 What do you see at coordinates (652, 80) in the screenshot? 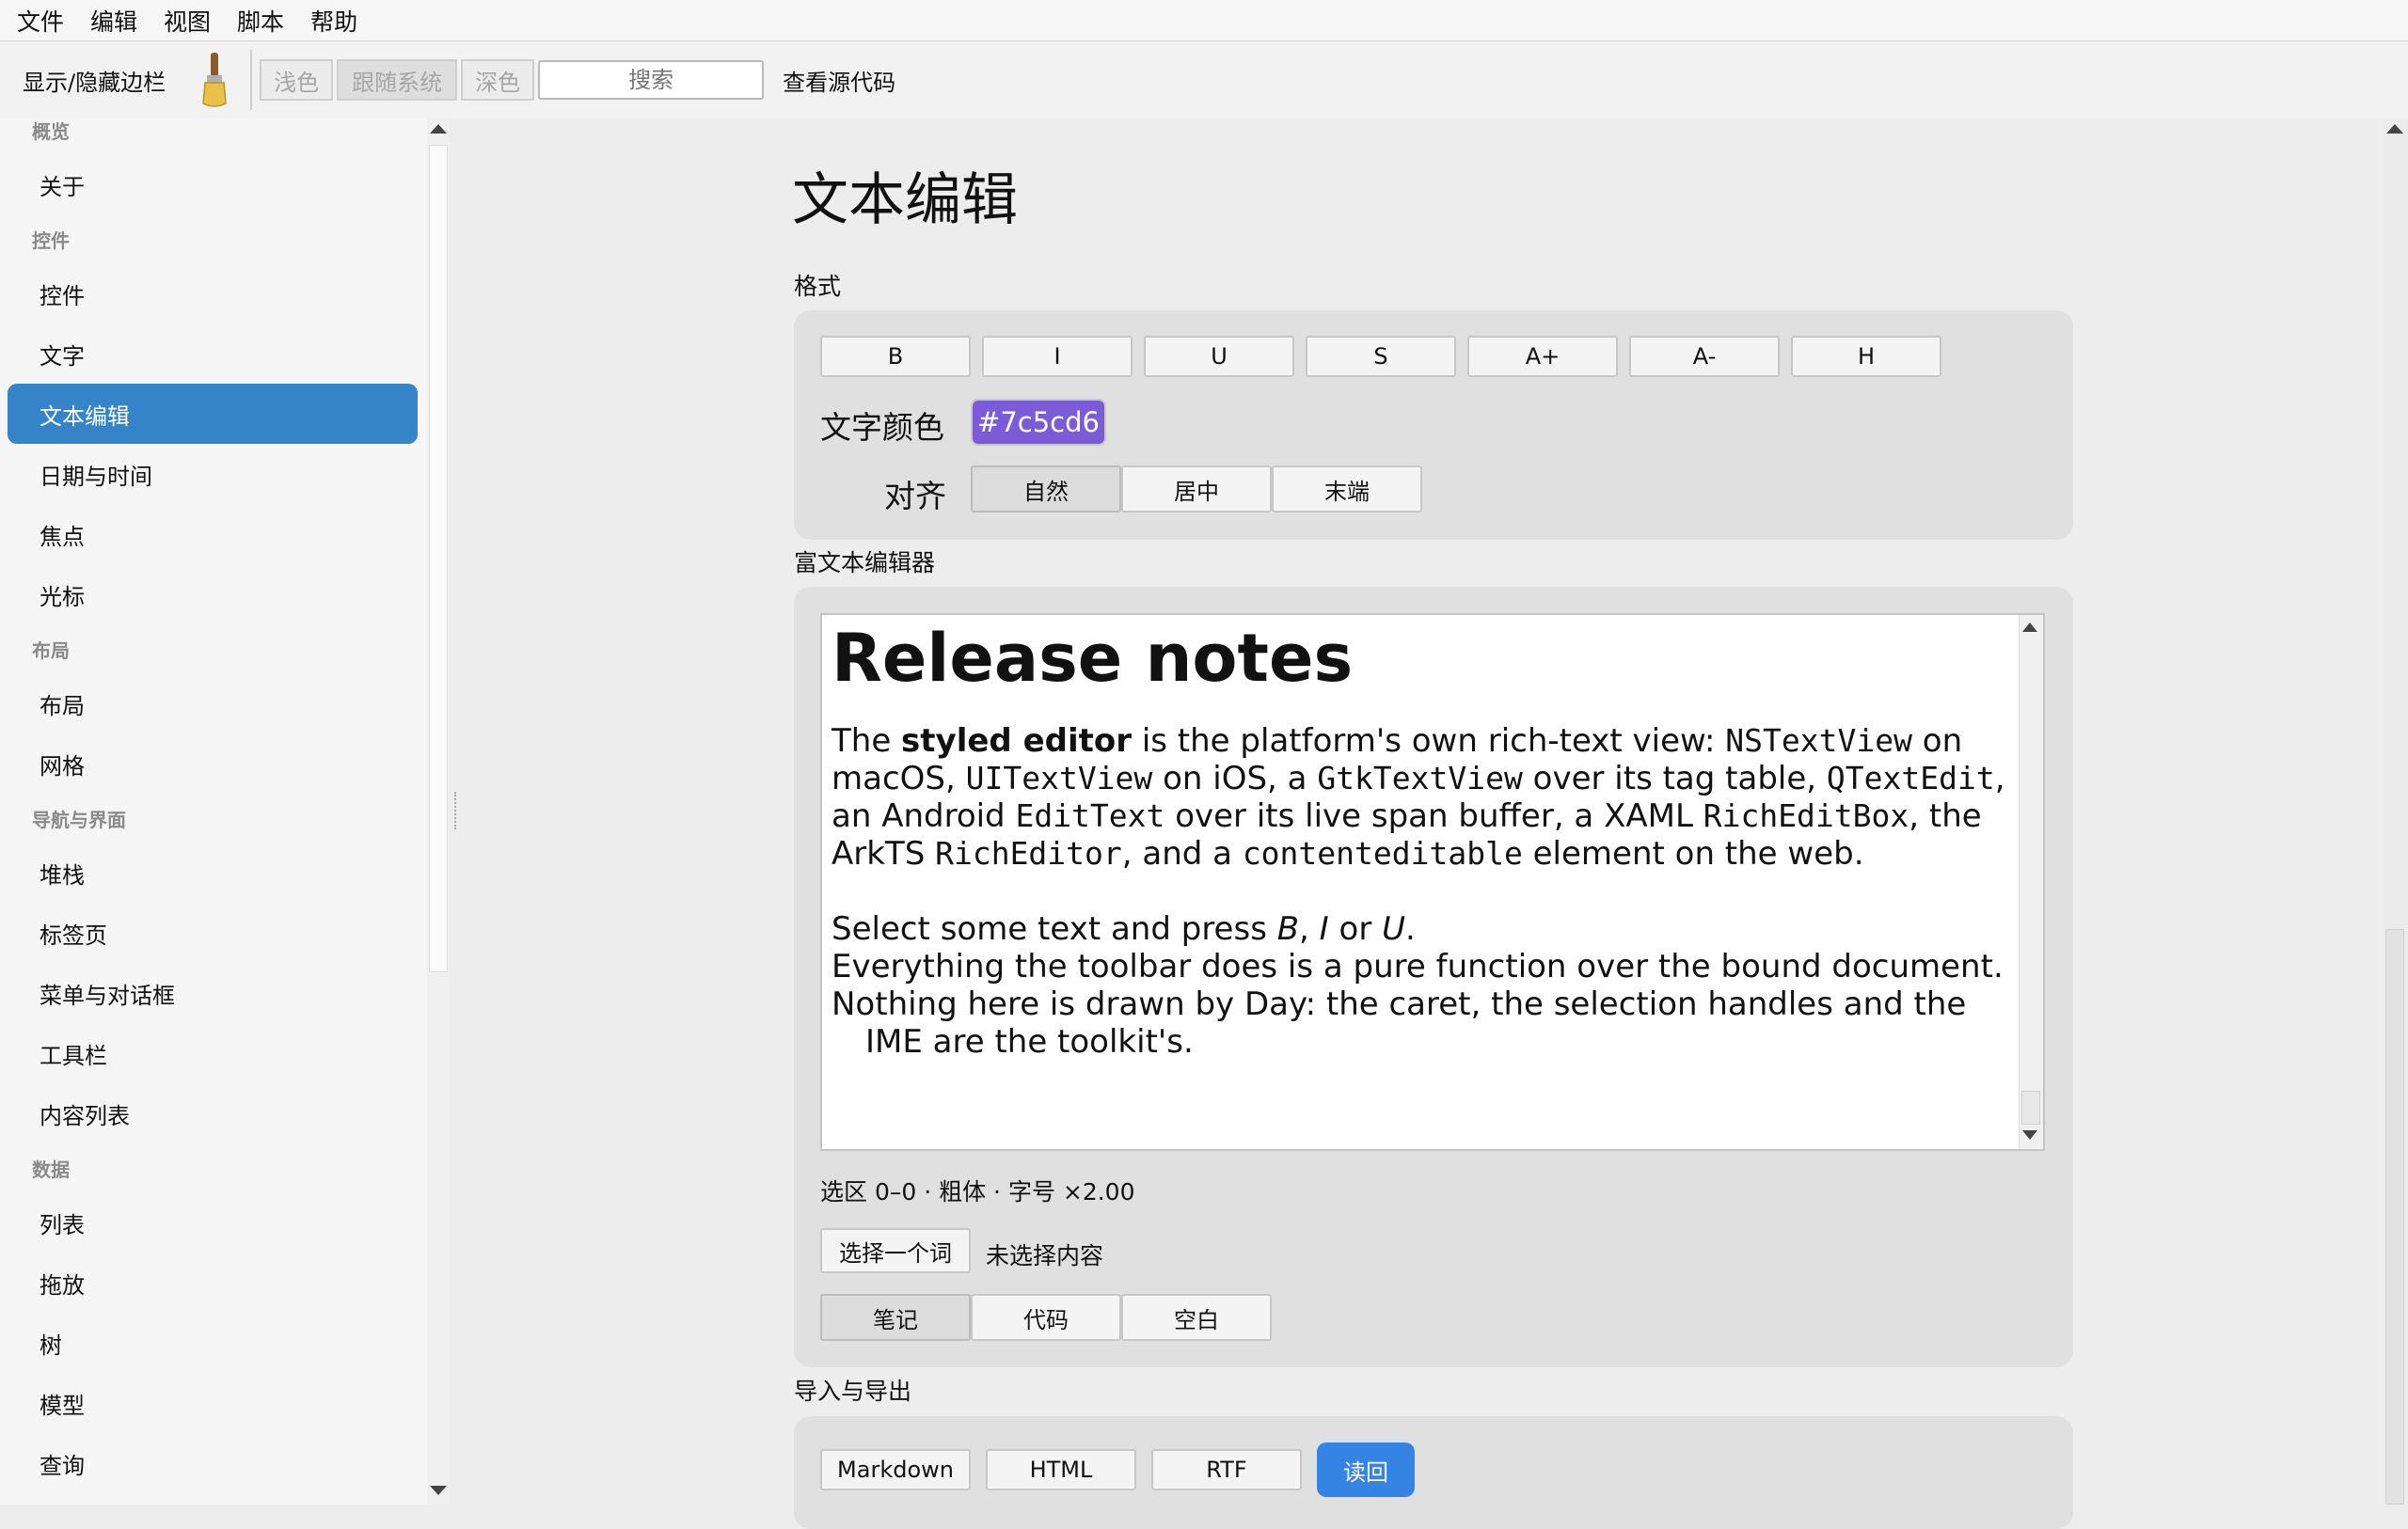
I see `search-input` at bounding box center [652, 80].